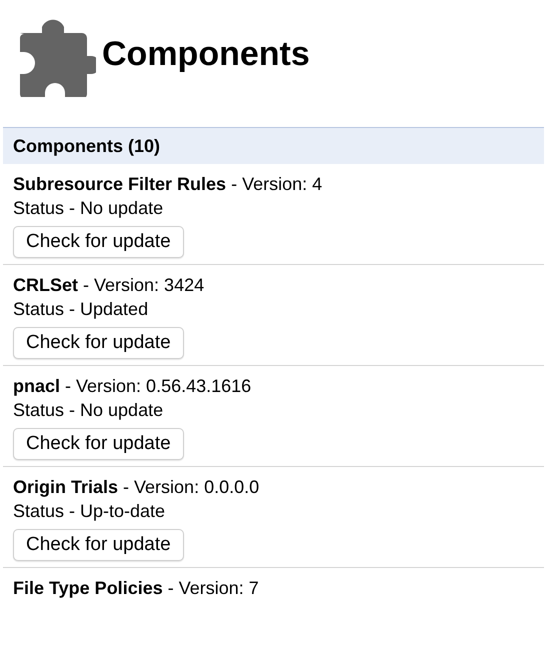  I want to click on page-title: Components, so click(206, 54).